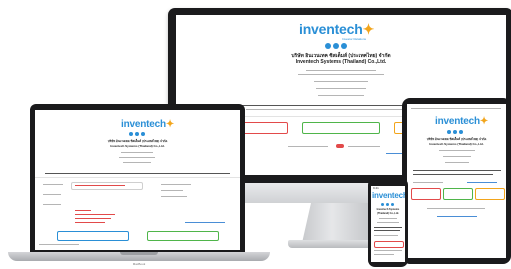  Describe the element at coordinates (139, 264) in the screenshot. I see `macbook-brand-label: MacBook` at that location.